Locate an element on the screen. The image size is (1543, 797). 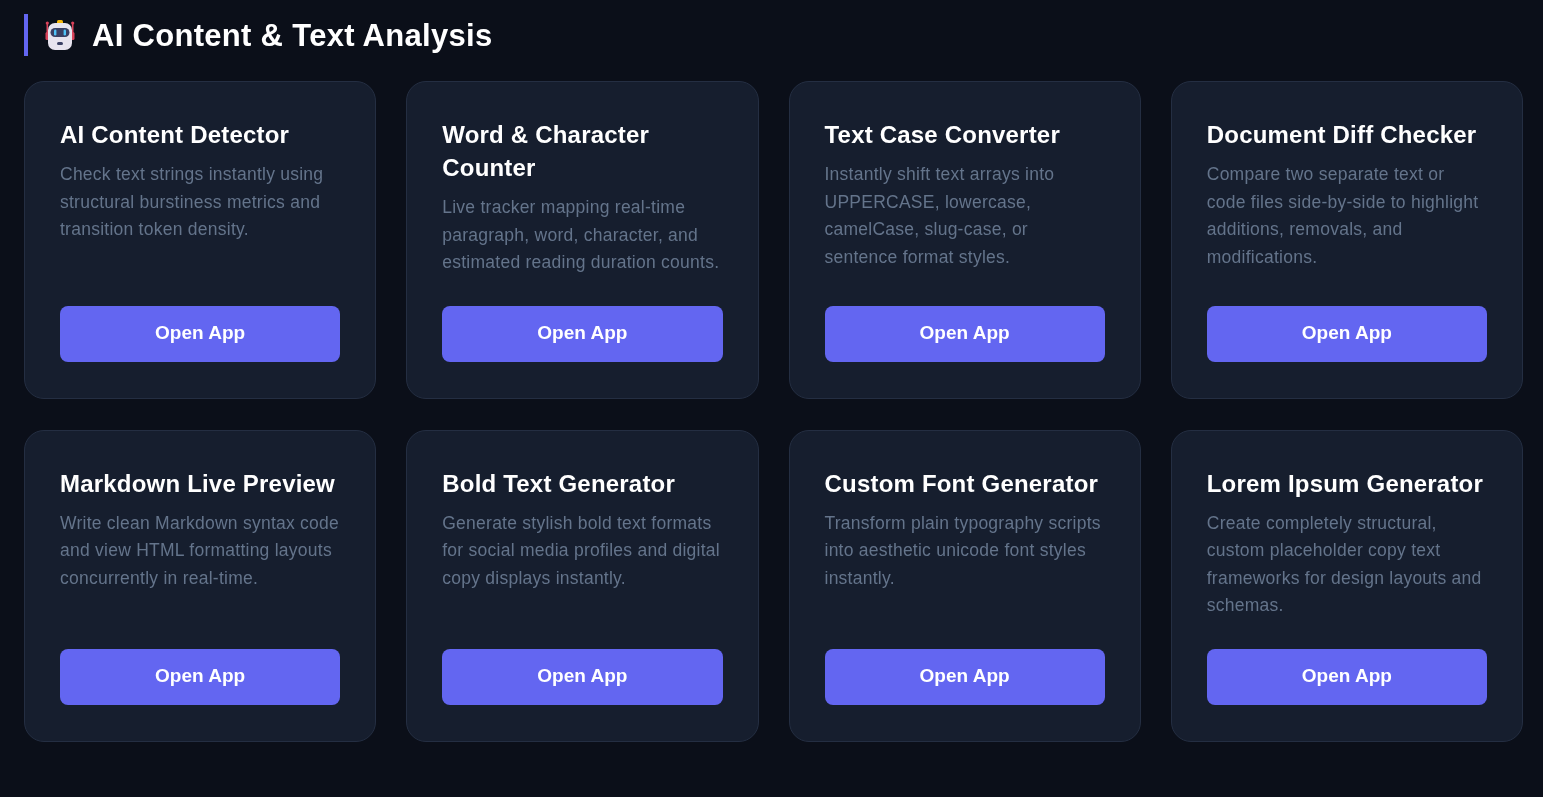
tool-description: Live tracker mapping real-time paragraph, word, character, and estimated reading duration counts. is located at coordinates (581, 235).